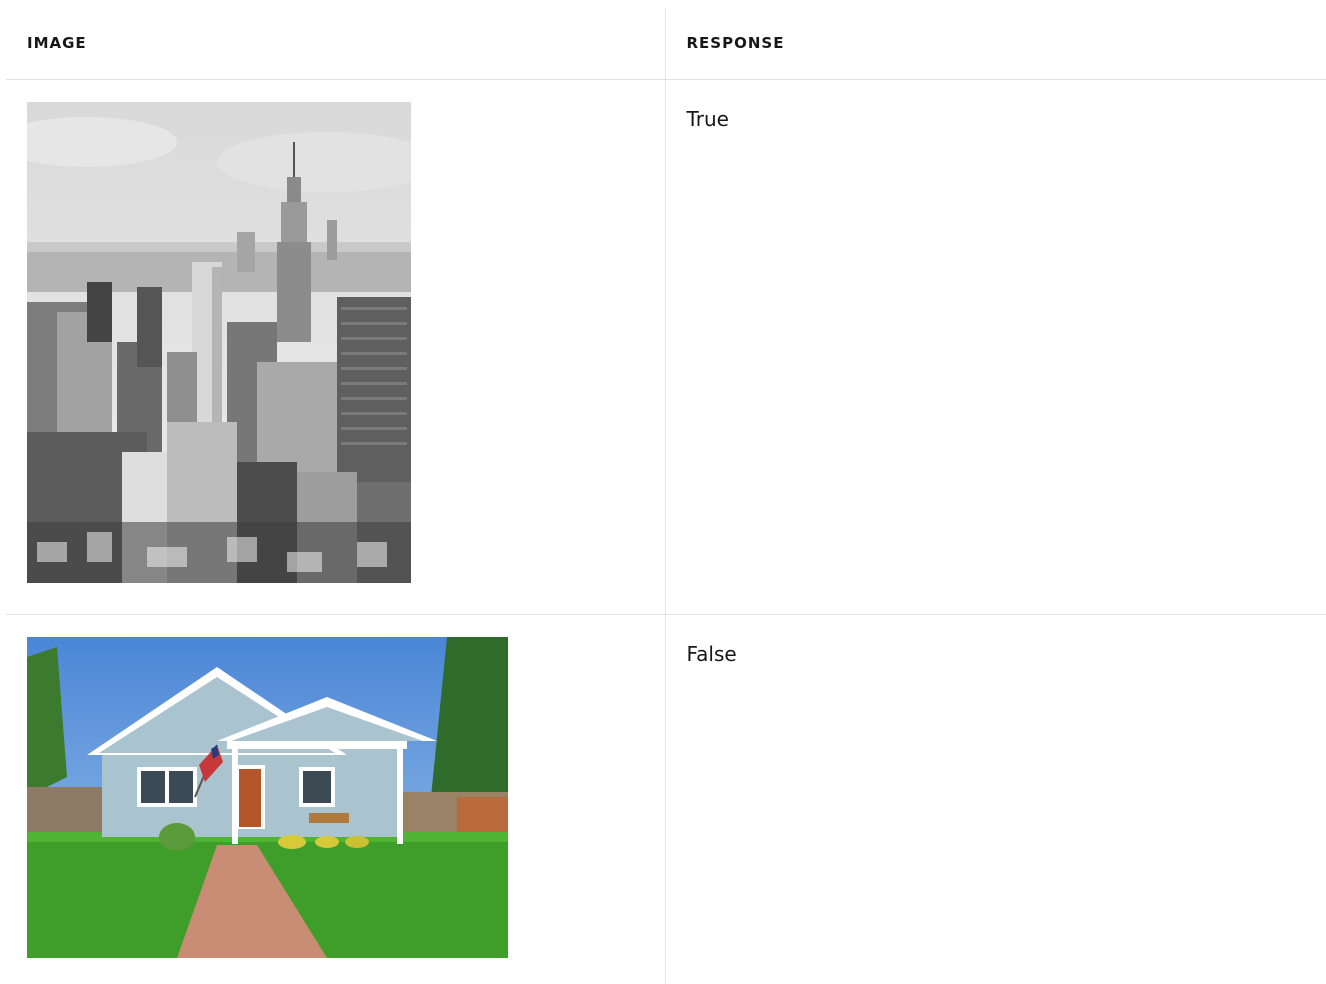 The width and height of the screenshot is (1326, 984). What do you see at coordinates (335, 44) in the screenshot?
I see `column-header-image: IMAGE` at bounding box center [335, 44].